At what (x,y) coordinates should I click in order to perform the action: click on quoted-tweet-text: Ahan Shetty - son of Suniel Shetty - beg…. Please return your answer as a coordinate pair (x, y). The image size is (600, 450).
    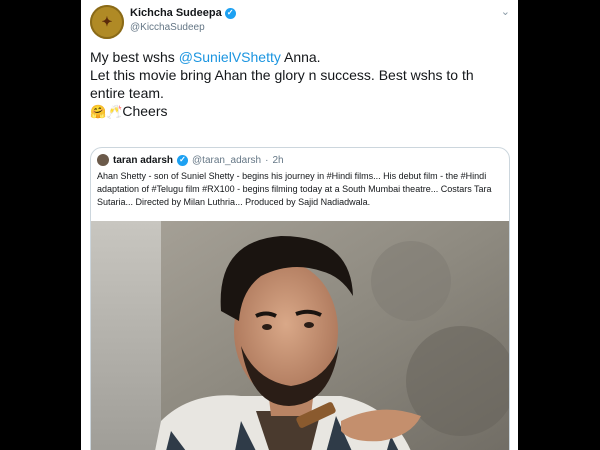
    Looking at the image, I should click on (294, 189).